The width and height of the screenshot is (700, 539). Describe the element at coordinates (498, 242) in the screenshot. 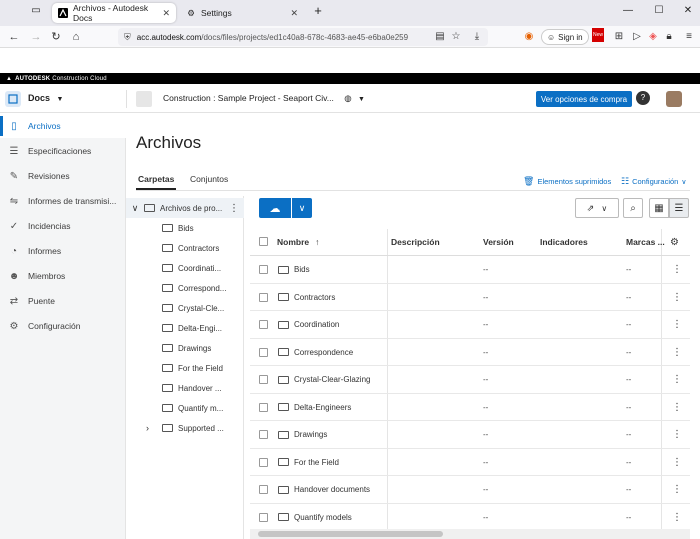

I see `column-header-version: Versión` at that location.